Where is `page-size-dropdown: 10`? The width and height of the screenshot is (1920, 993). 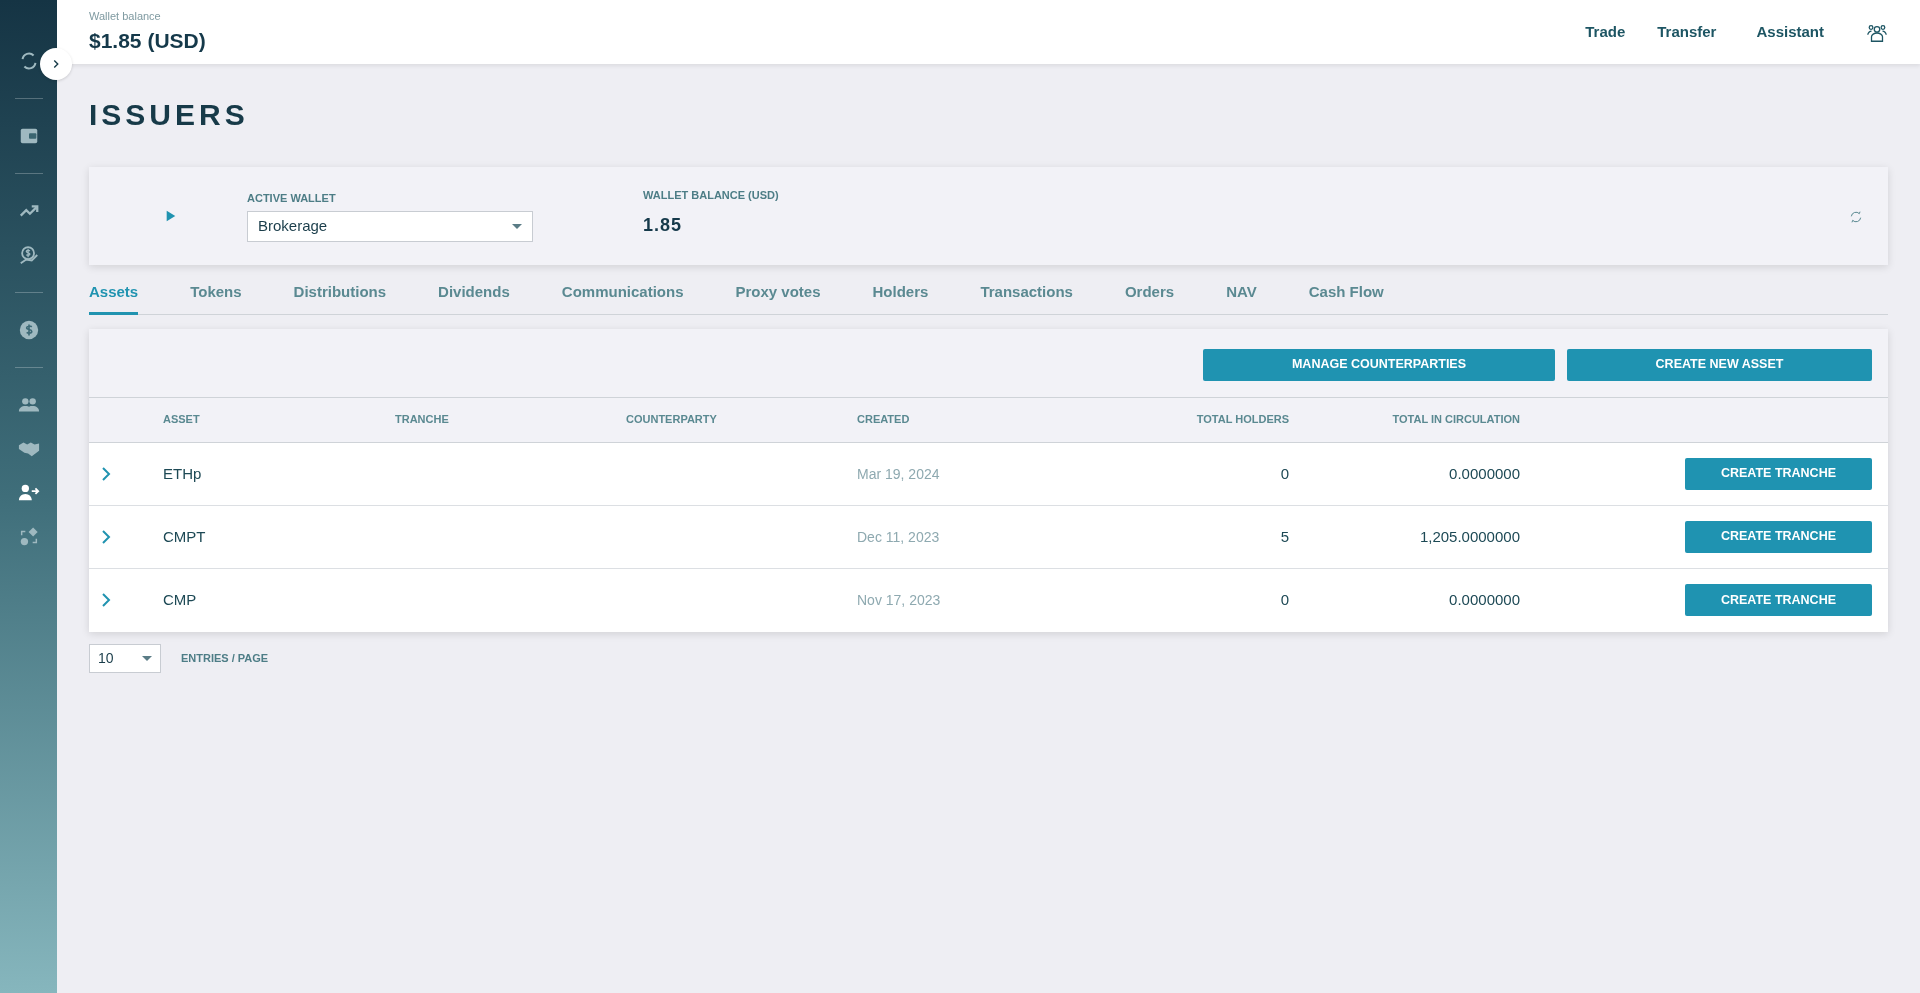 page-size-dropdown: 10 is located at coordinates (125, 658).